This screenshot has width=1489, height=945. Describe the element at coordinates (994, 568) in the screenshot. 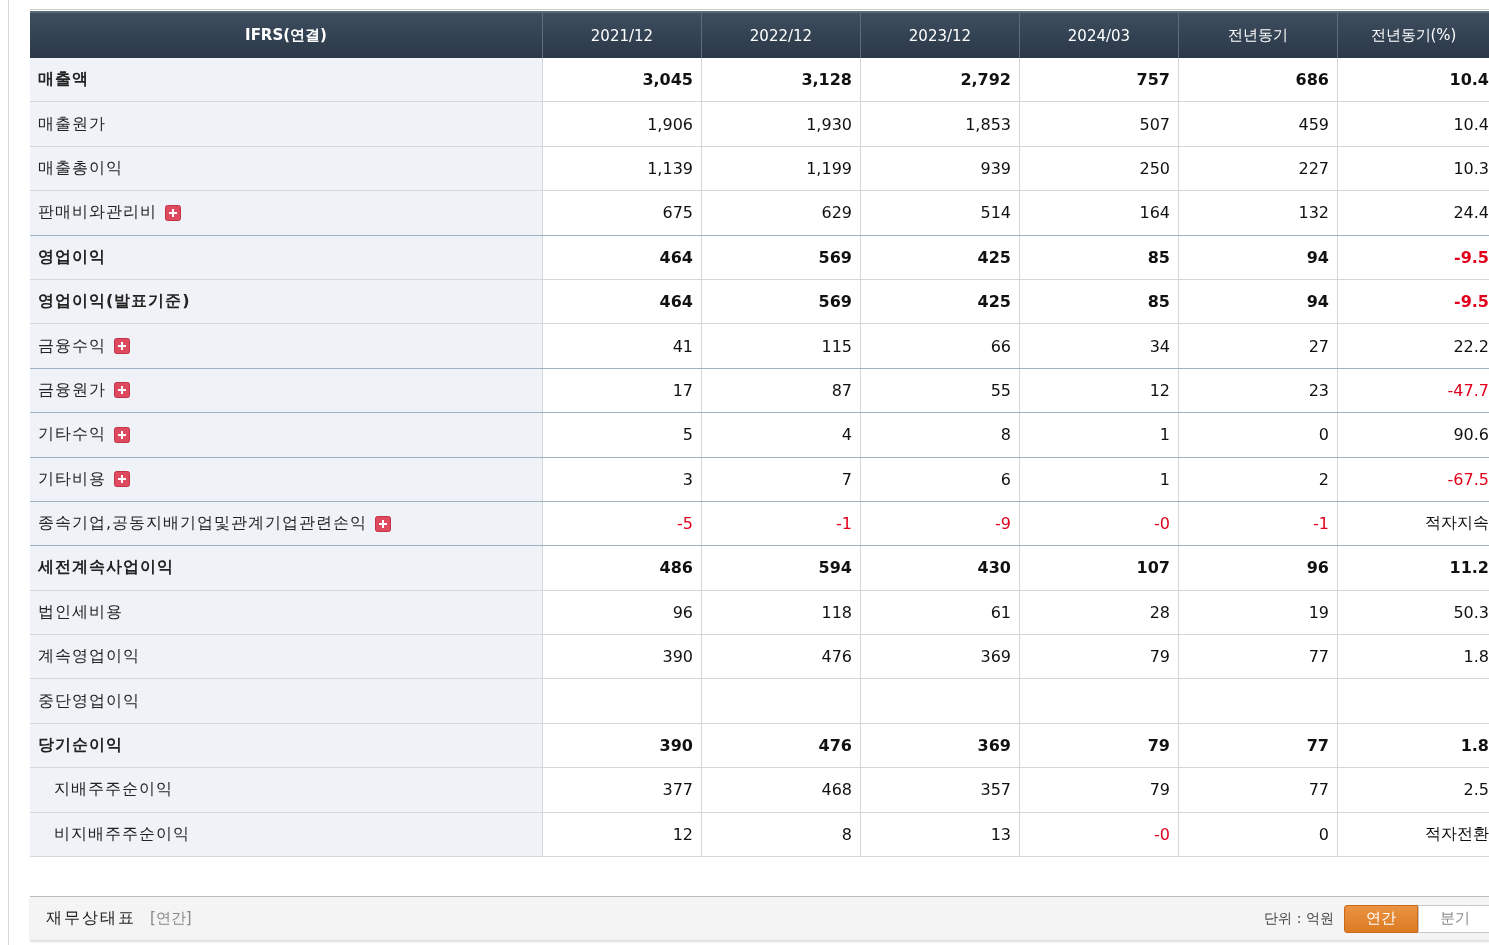

I see `table-cell: 430` at that location.